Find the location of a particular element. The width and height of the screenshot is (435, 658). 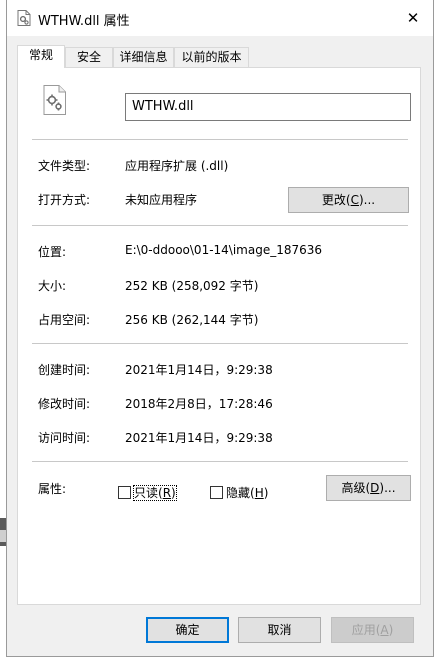

readonly-checkbox-label: 只读(R) is located at coordinates (155, 493).